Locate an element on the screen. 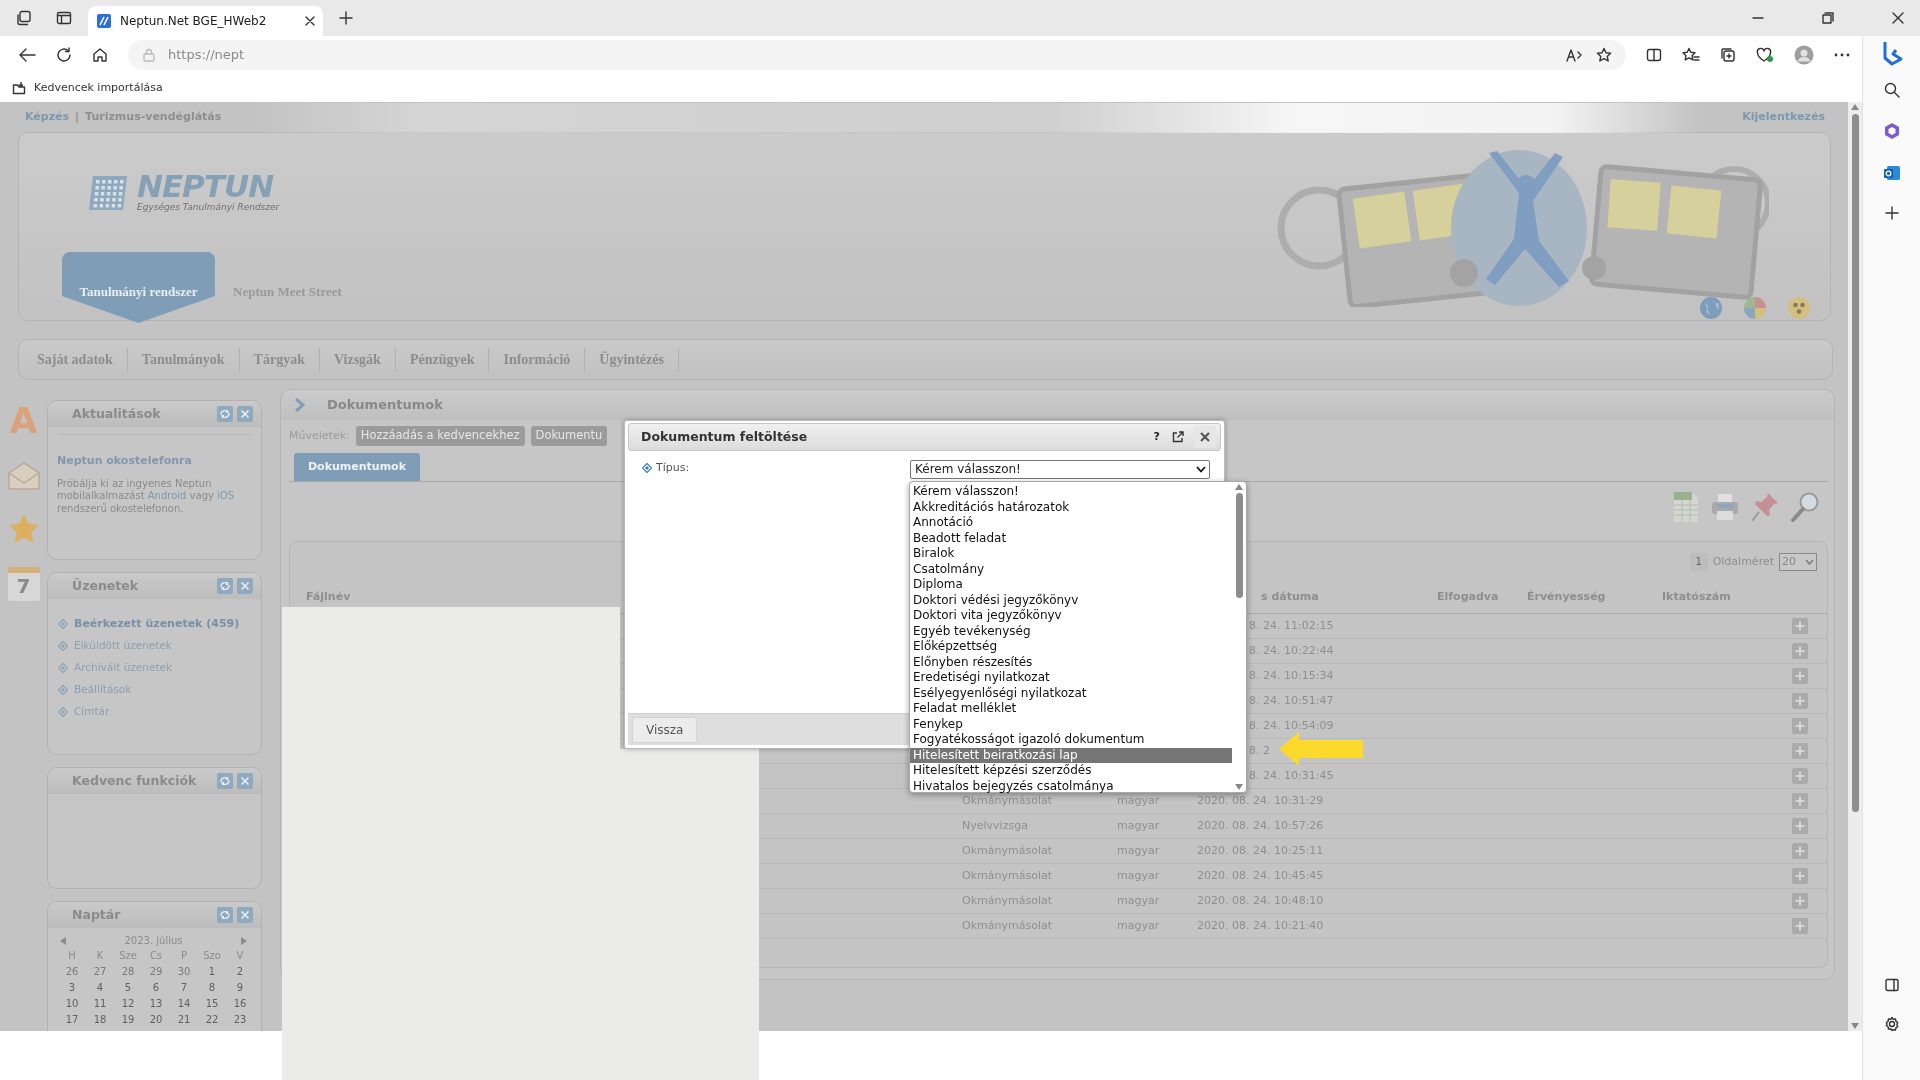 The height and width of the screenshot is (1080, 1920). page-number: 1 is located at coordinates (1698, 562).